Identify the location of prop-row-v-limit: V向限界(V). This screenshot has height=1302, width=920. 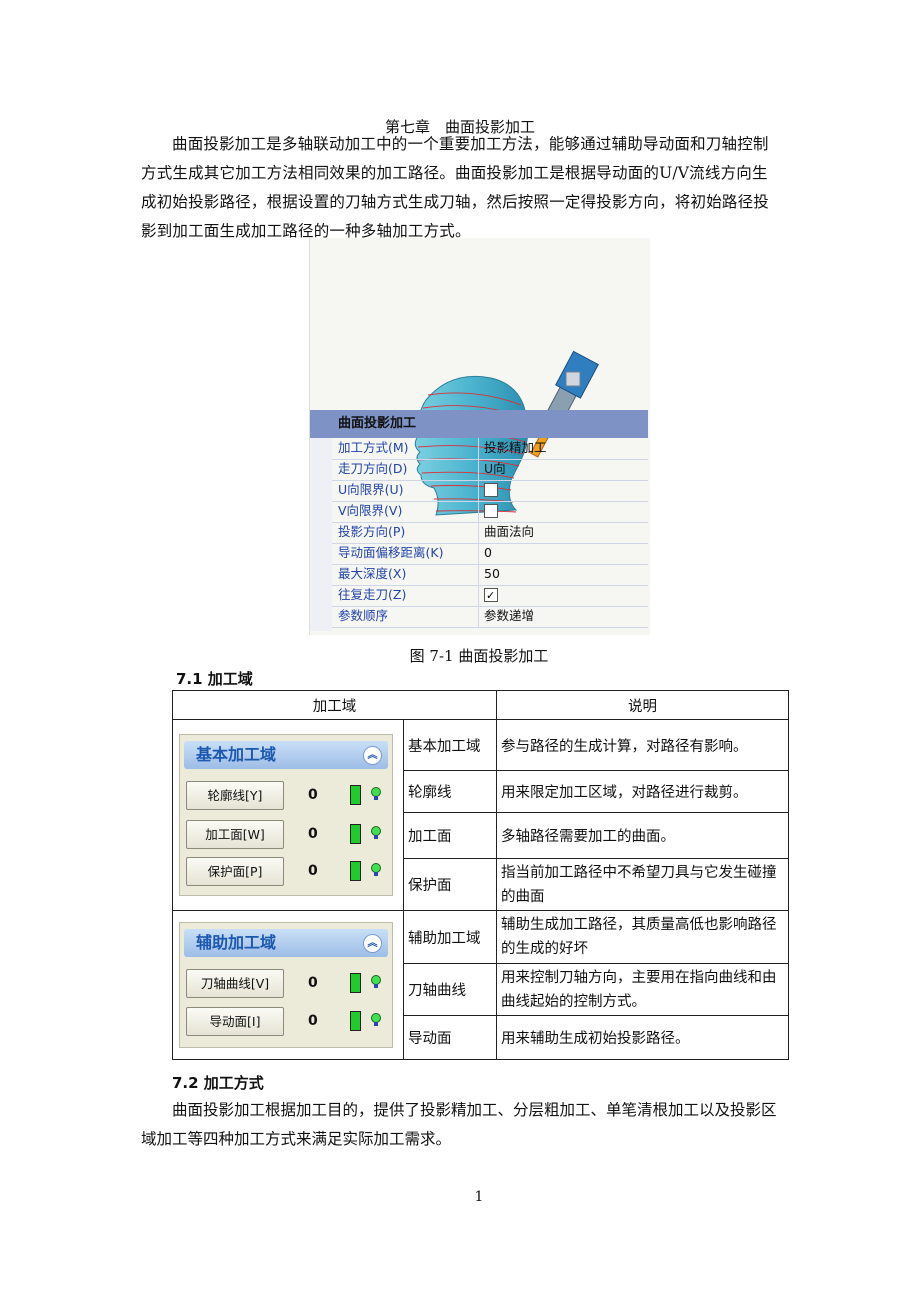
(490, 512).